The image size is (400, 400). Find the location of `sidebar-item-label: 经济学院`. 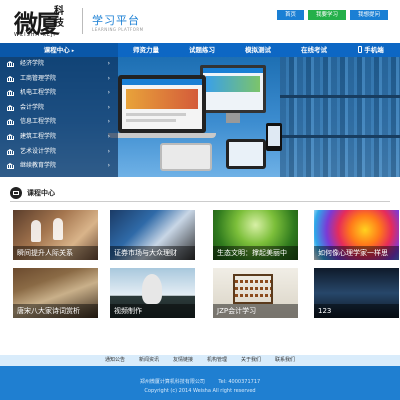

sidebar-item-label: 经济学院 is located at coordinates (32, 63).